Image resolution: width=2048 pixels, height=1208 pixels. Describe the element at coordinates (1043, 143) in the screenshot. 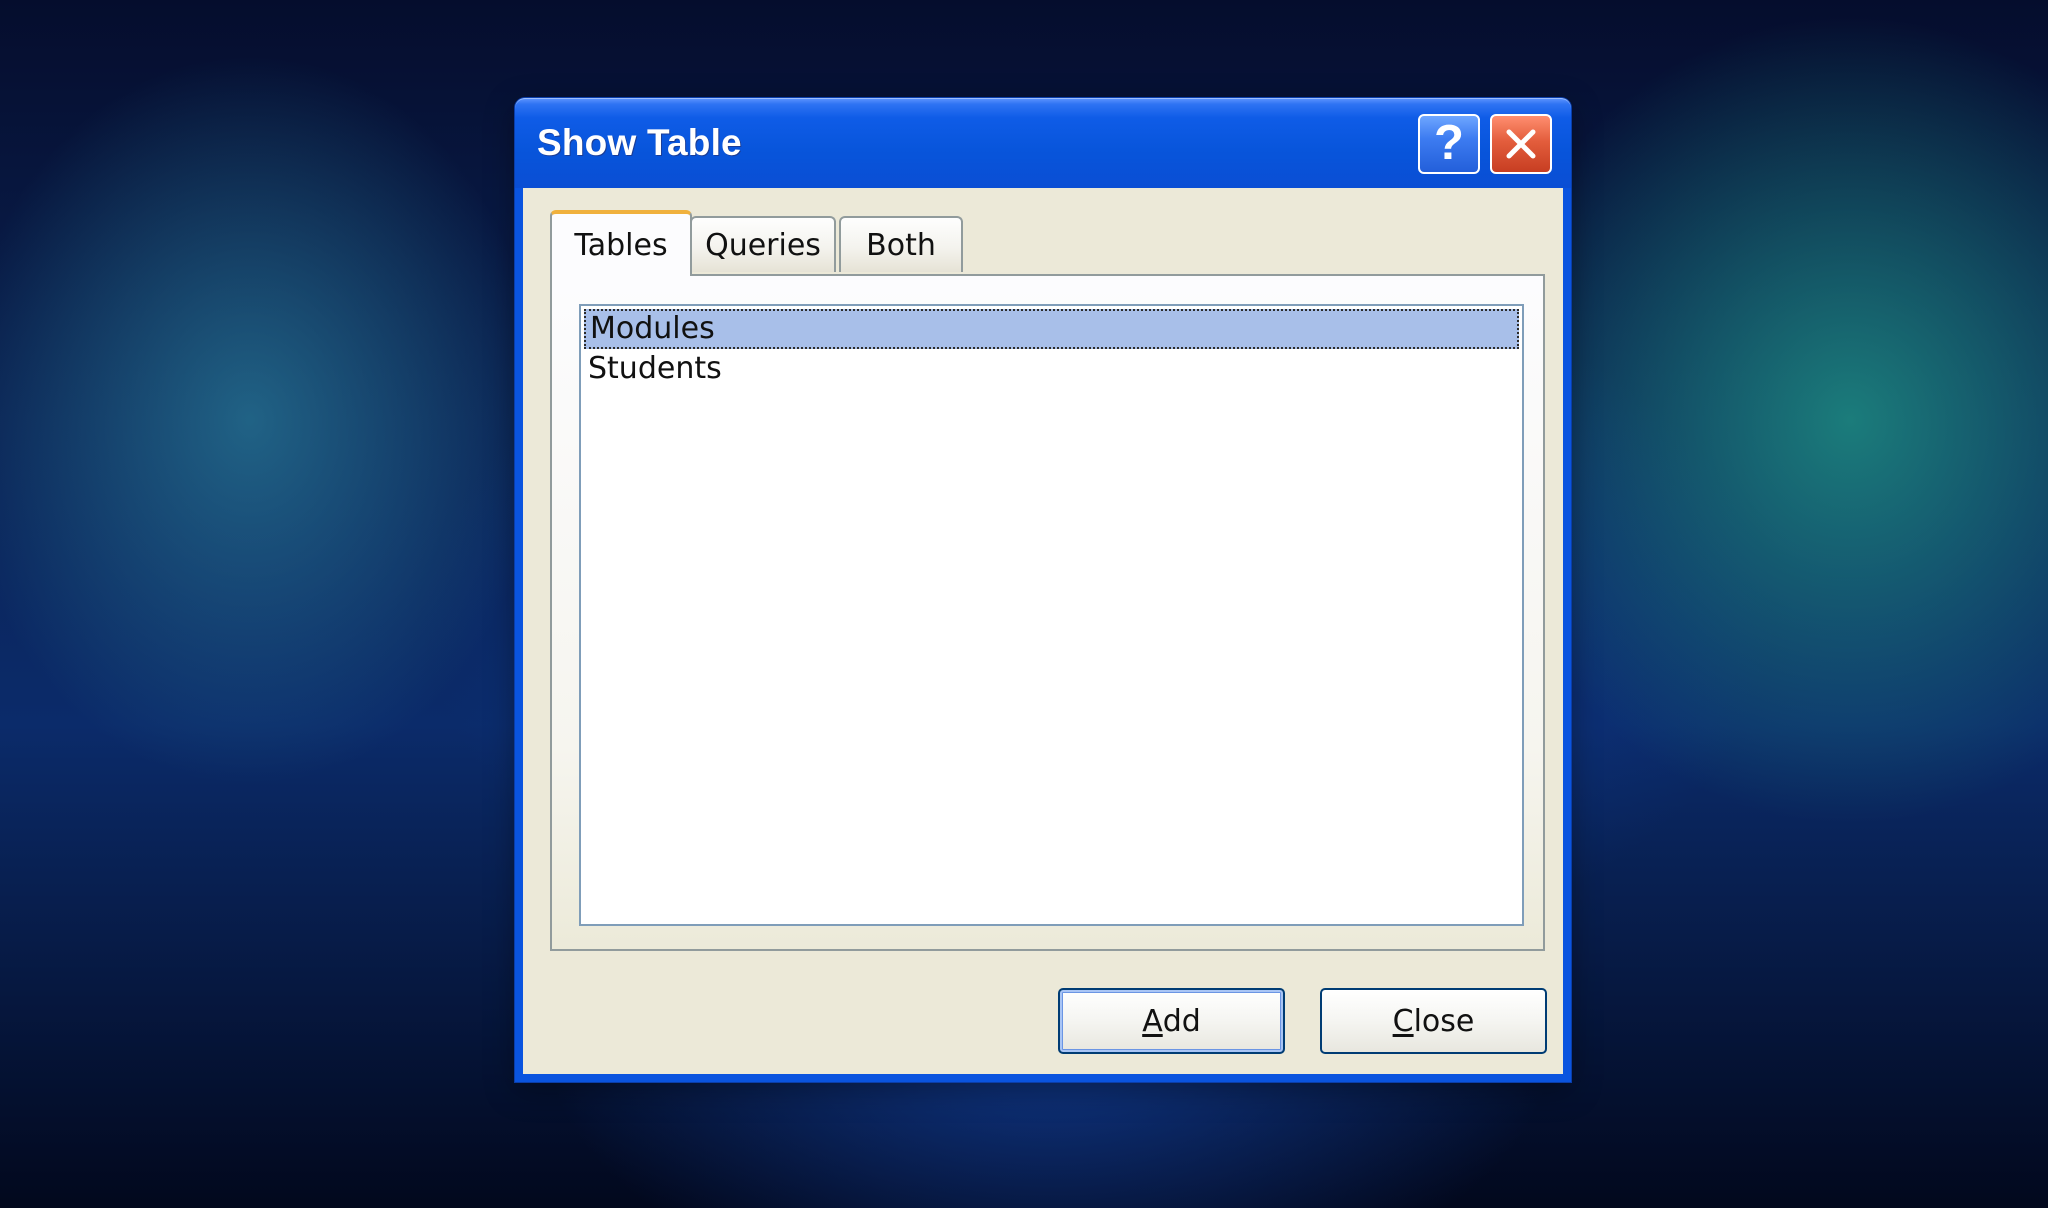

I see `title-bar: Show Table ?` at that location.